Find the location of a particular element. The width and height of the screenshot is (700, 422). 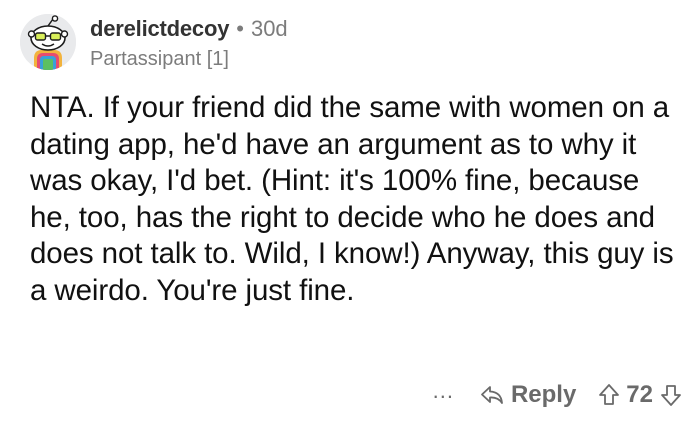

username-row: derelictdecoy • 30d is located at coordinates (189, 29).